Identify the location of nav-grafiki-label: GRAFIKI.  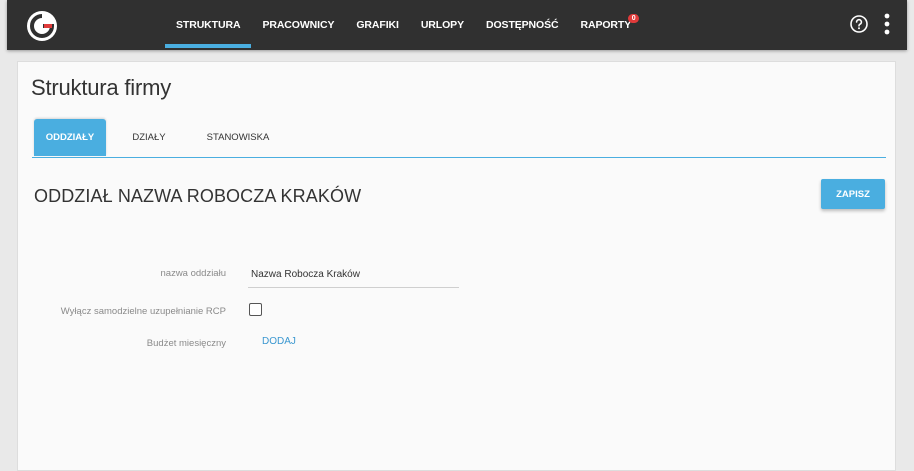
(377, 25).